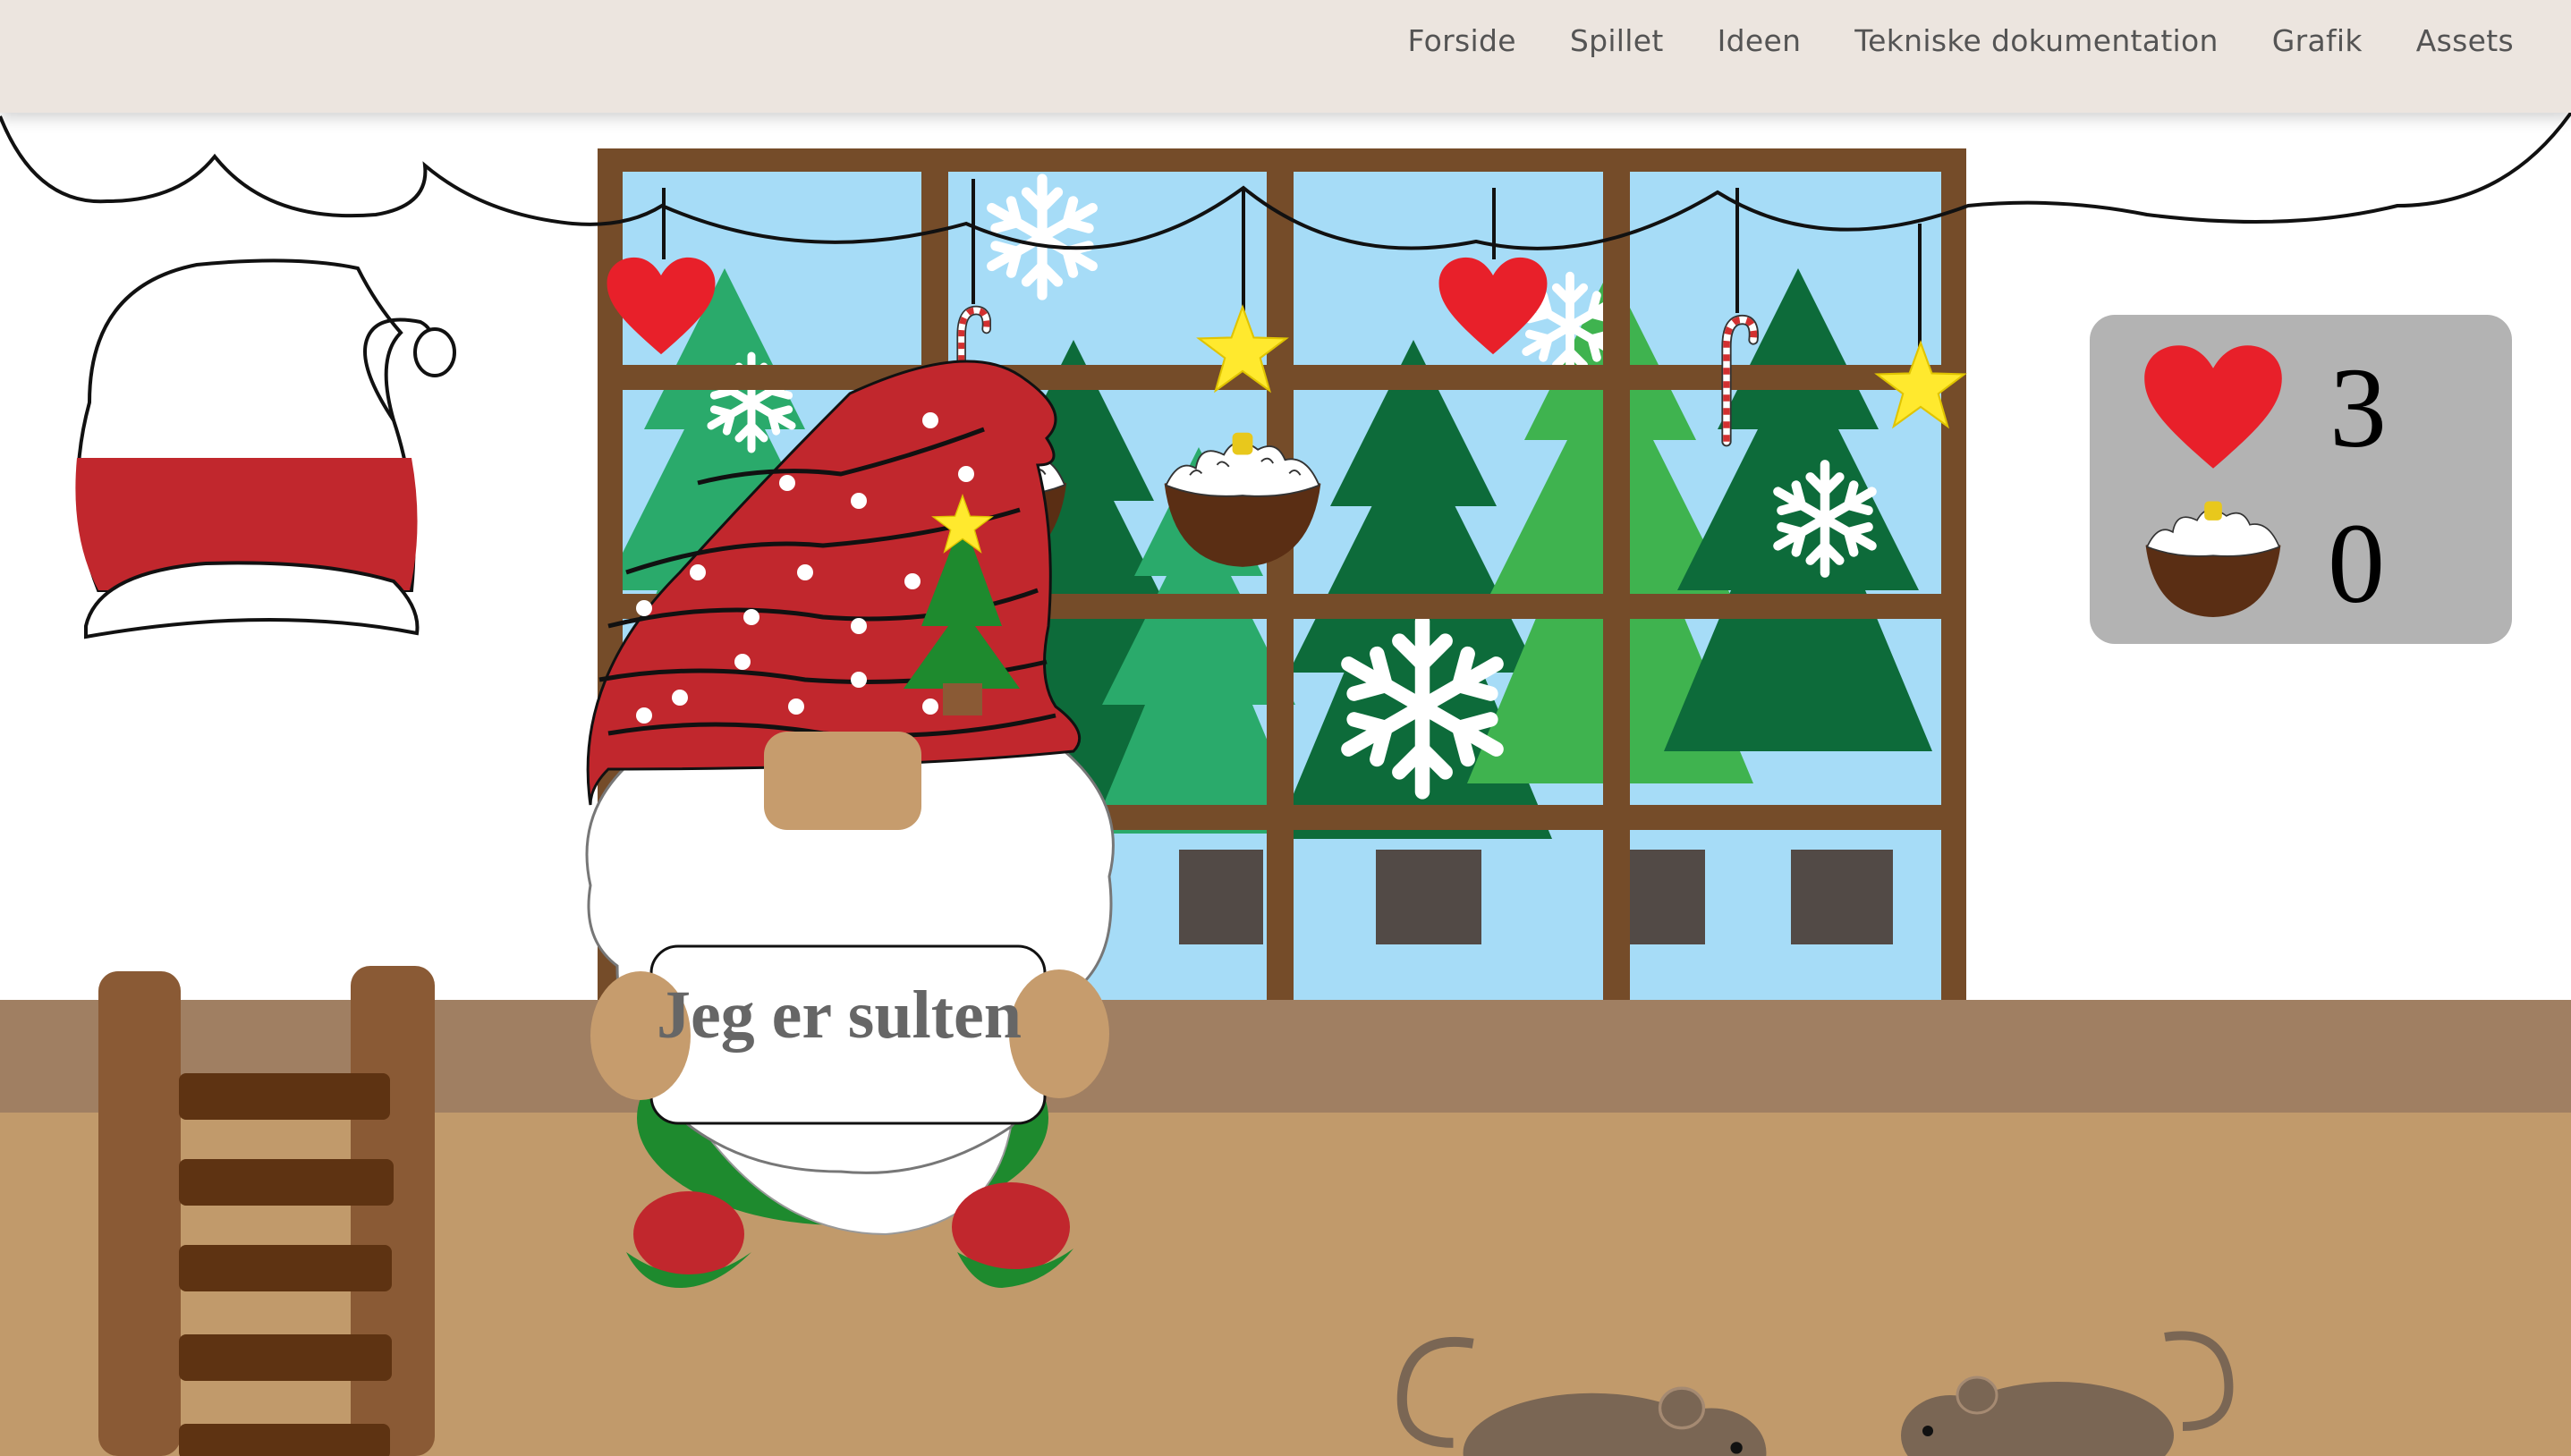  Describe the element at coordinates (2036, 40) in the screenshot. I see `nav-link-tekniske-dokumentation: Tekniske dokumentation` at that location.